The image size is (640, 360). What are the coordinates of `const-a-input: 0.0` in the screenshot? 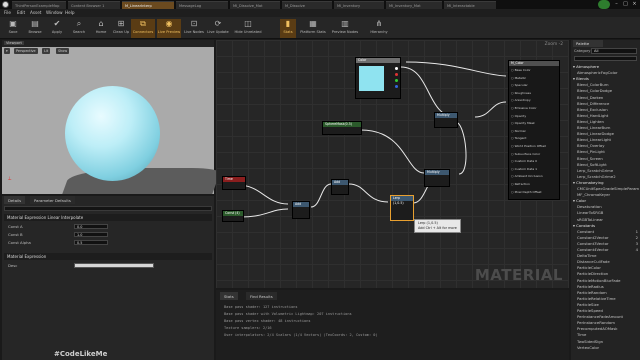 It's located at (91, 226).